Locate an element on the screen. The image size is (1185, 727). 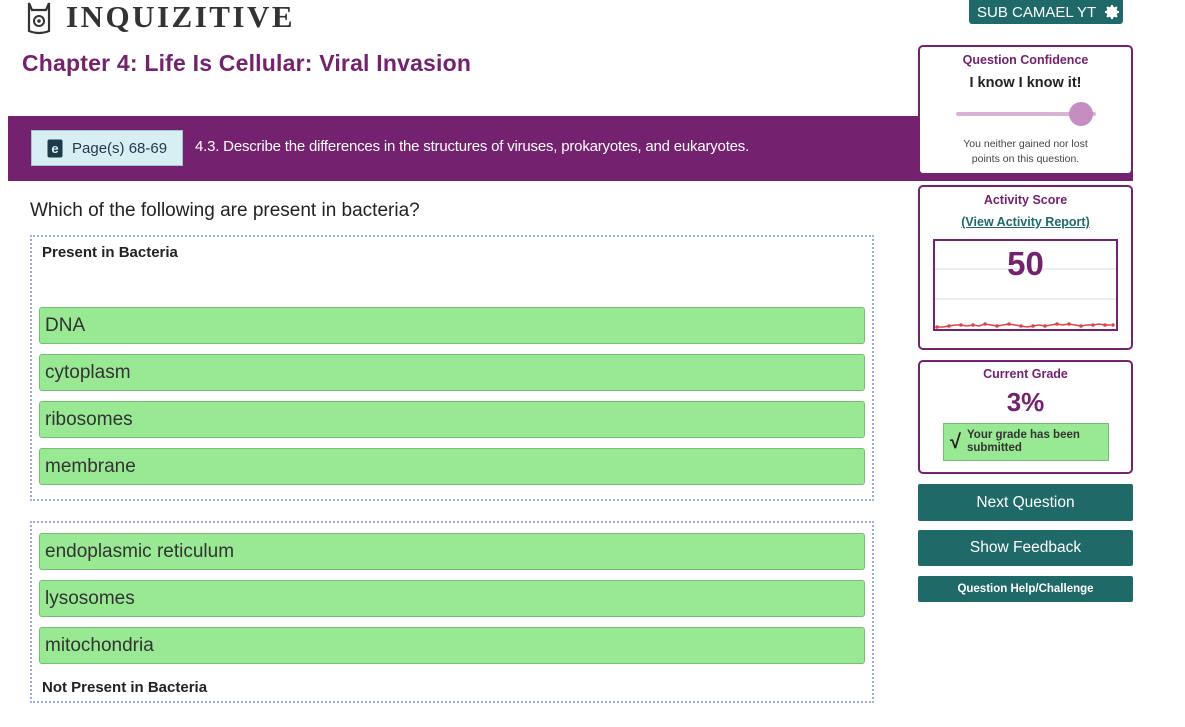
pages-label: Page(s) 68-69 is located at coordinates (120, 148).